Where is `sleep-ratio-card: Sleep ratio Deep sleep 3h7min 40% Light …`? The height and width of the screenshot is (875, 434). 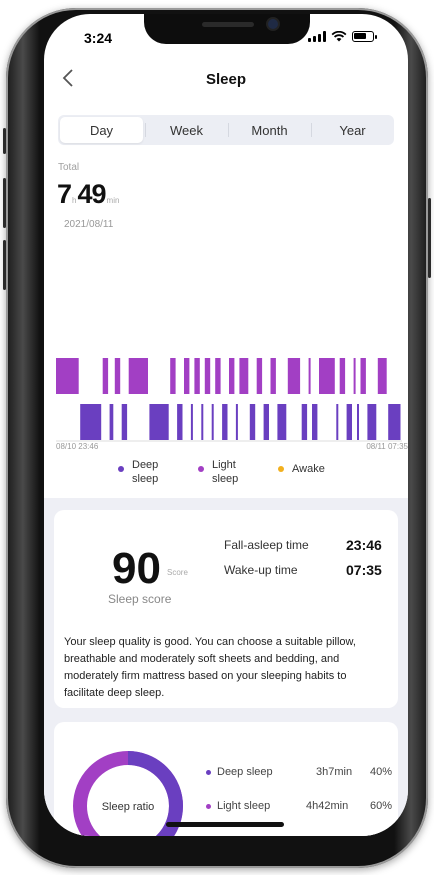 sleep-ratio-card: Sleep ratio Deep sleep 3h7min 40% Light … is located at coordinates (226, 779).